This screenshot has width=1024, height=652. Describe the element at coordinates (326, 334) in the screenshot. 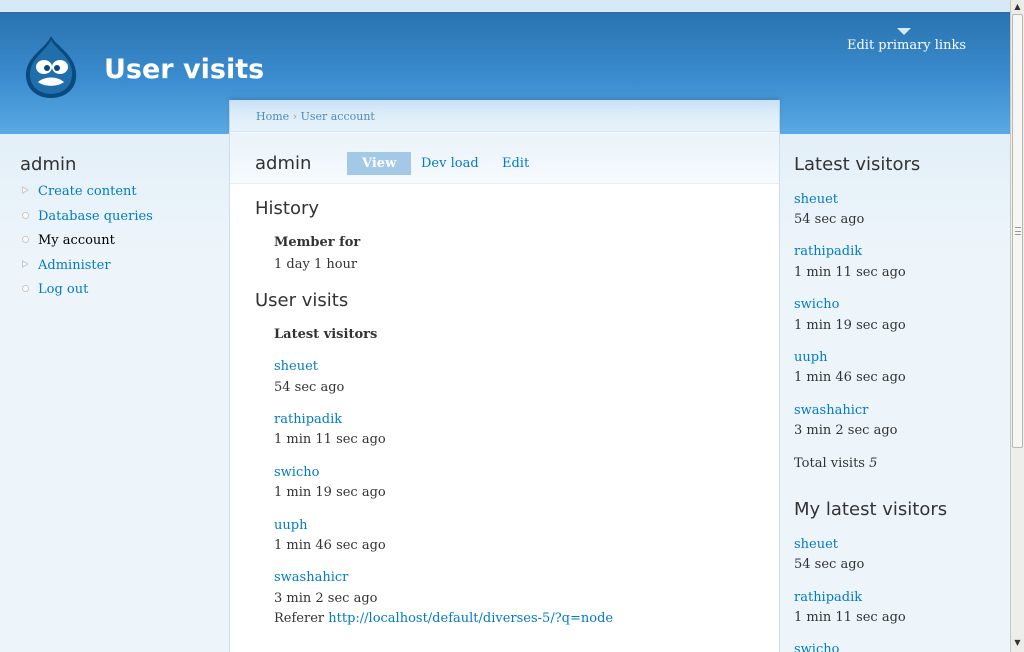

I see `latest-visitors-subheading: Latest visitors` at that location.